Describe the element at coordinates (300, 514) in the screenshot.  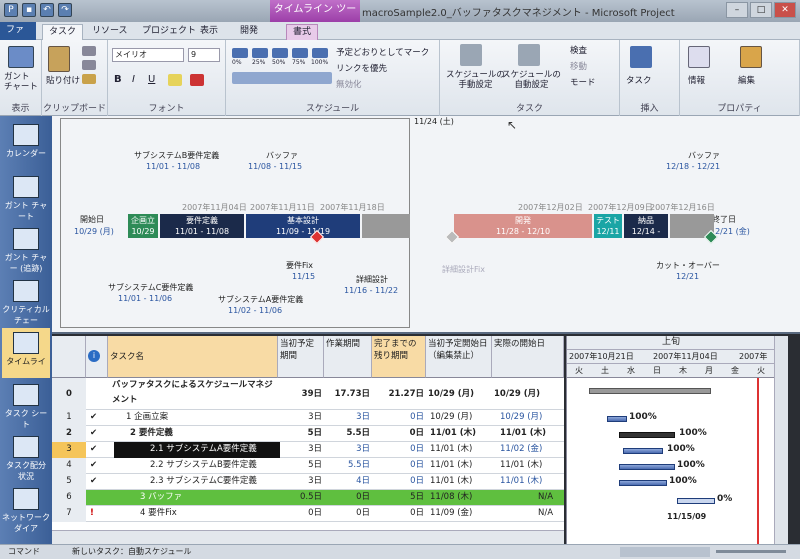
I see `baseline-duration: 0日` at that location.